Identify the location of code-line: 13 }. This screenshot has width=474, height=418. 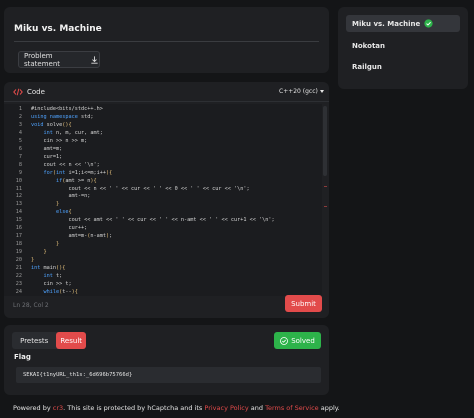
(163, 205).